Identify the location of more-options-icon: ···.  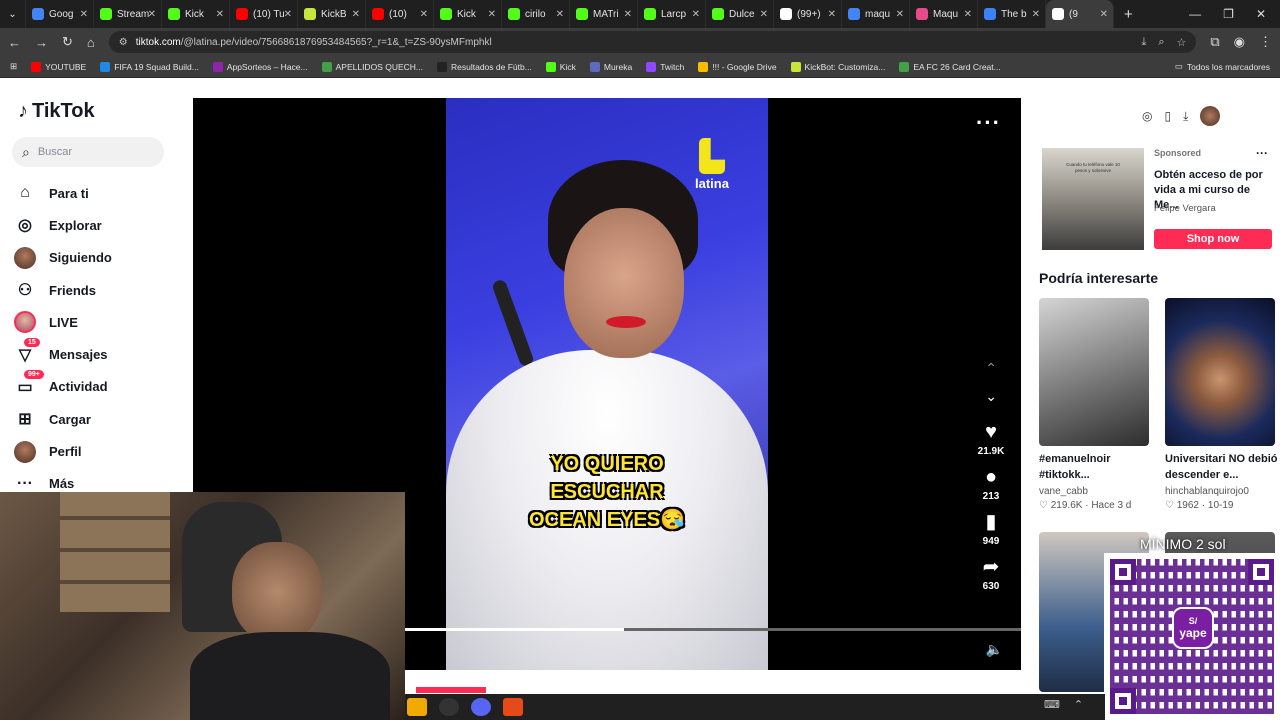
(988, 123).